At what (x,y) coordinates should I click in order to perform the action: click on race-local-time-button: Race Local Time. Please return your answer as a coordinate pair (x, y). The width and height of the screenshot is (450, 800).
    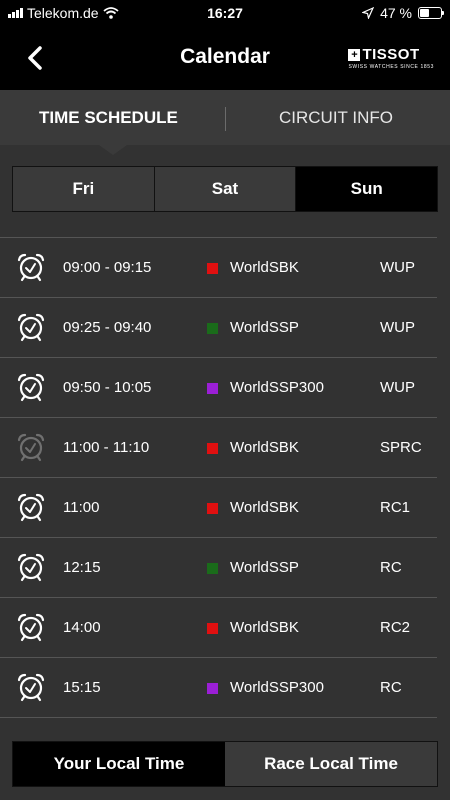
    Looking at the image, I should click on (331, 764).